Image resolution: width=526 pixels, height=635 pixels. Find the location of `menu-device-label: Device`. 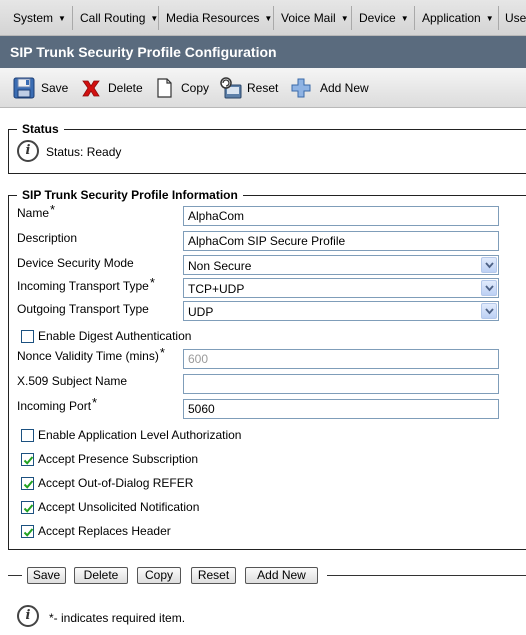

menu-device-label: Device is located at coordinates (377, 18).